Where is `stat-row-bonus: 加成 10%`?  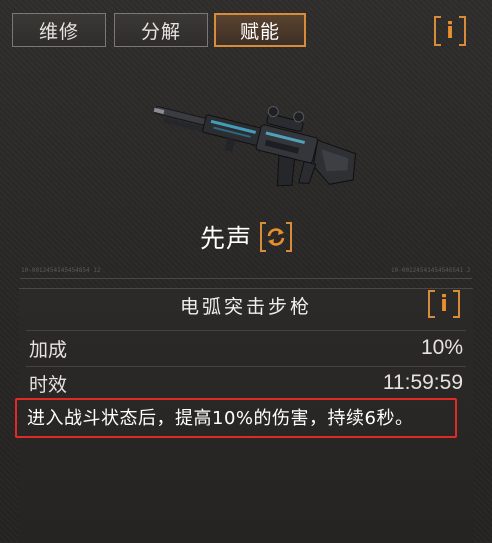
stat-row-bonus: 加成 10% is located at coordinates (246, 348).